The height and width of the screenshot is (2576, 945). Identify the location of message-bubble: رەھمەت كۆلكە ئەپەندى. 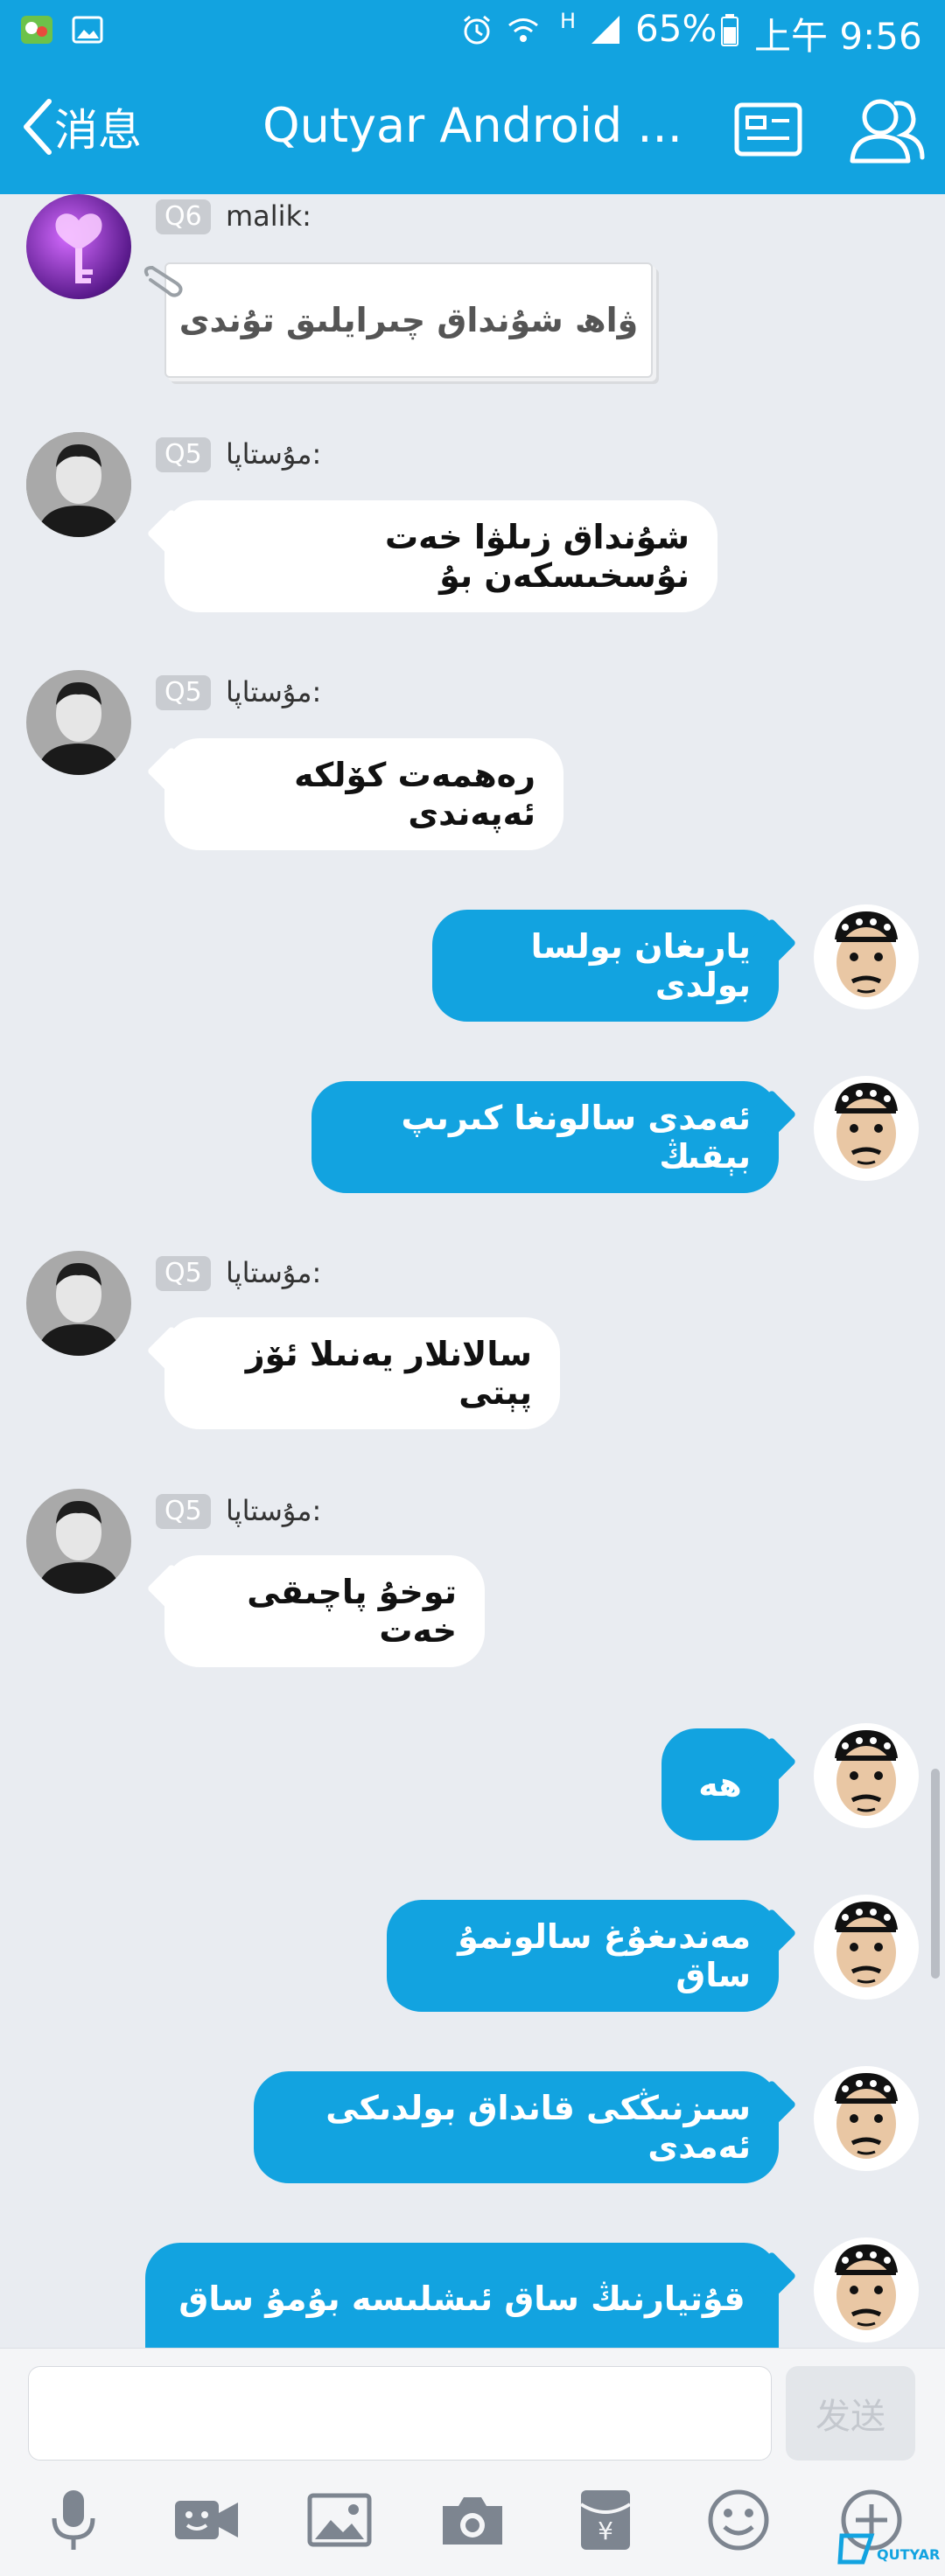
(364, 794).